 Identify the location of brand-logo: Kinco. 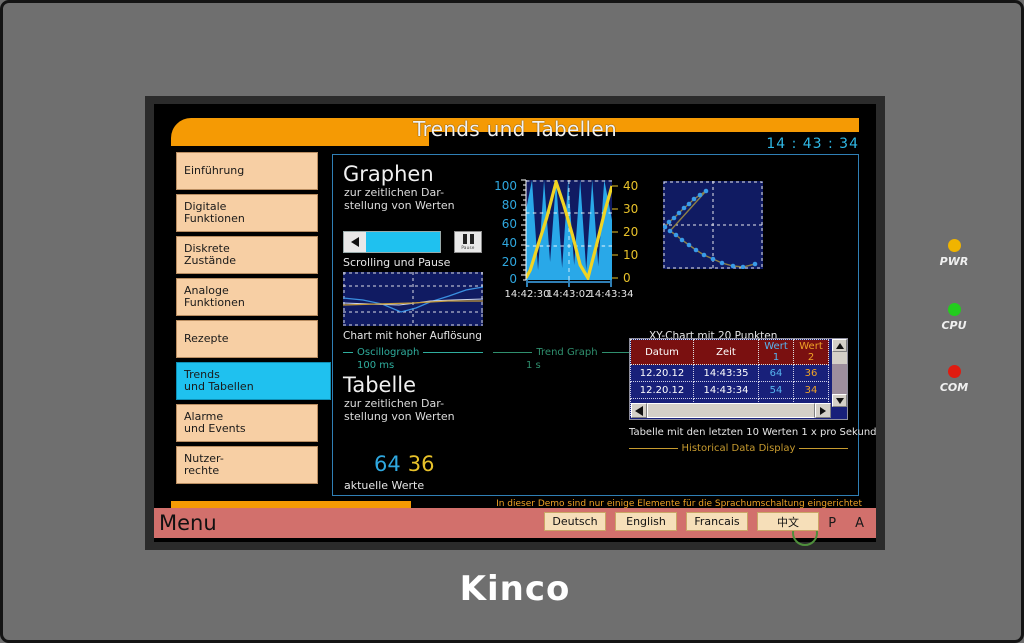
(515, 589).